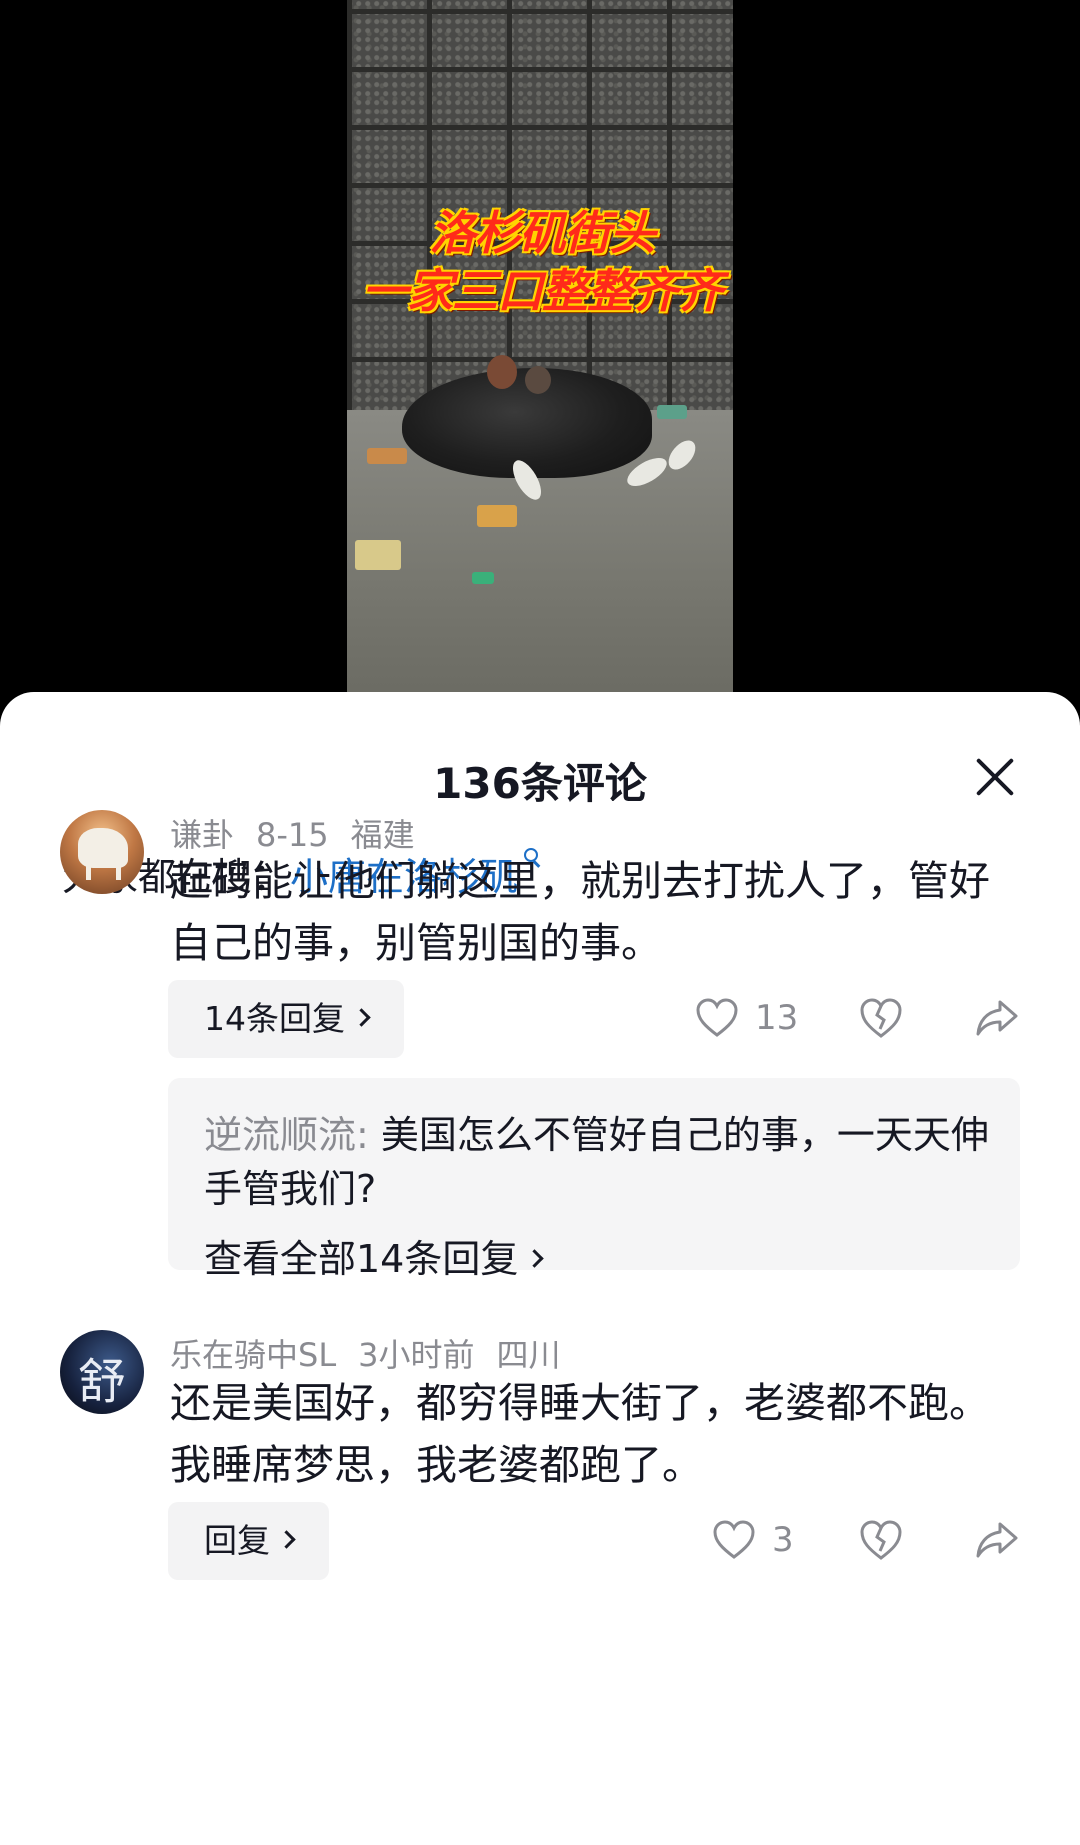  Describe the element at coordinates (540, 750) in the screenshot. I see `sheet-header: 136条评论` at that location.